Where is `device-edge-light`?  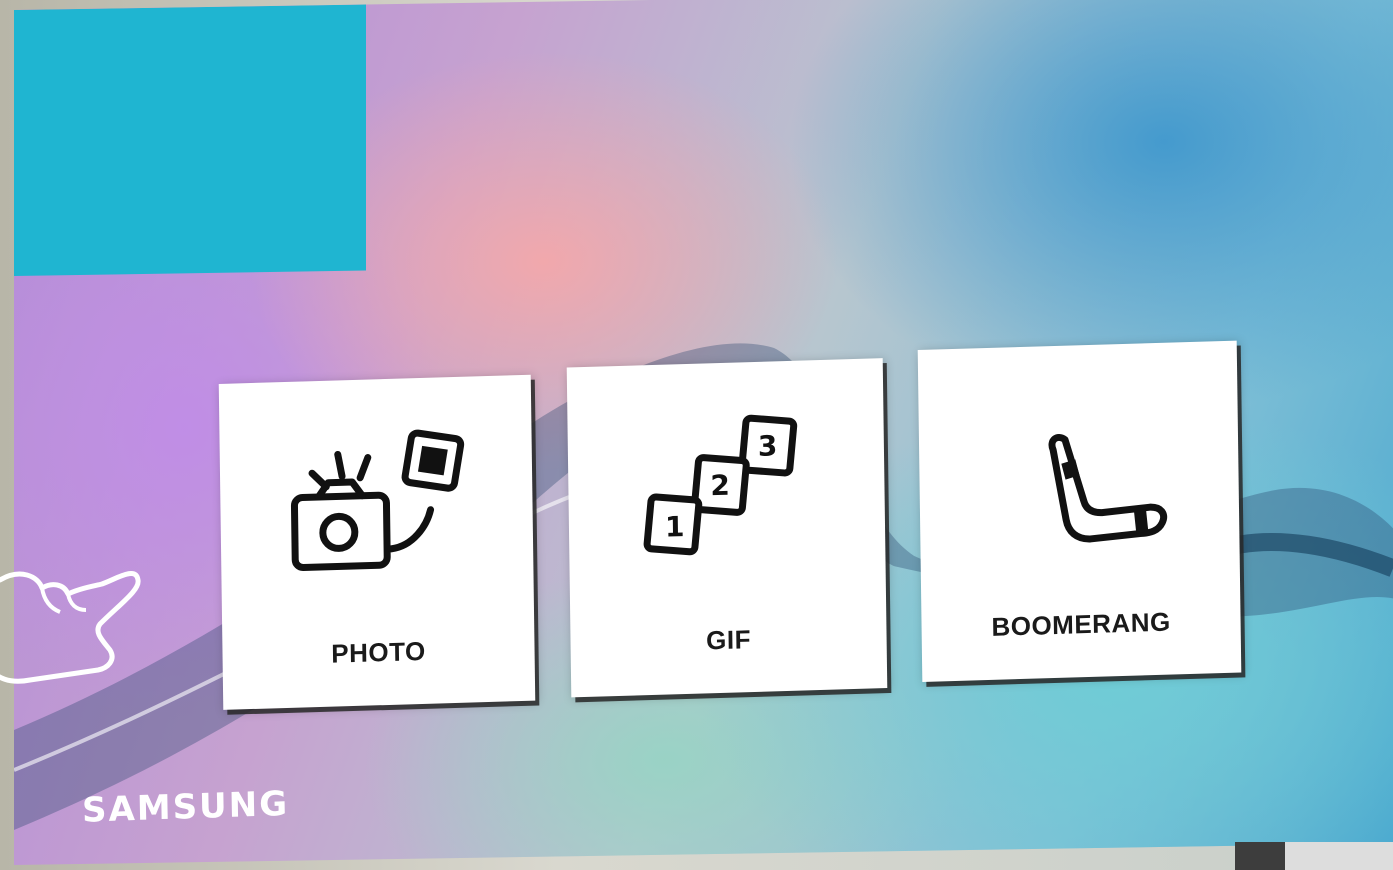
device-edge-light is located at coordinates (1339, 856).